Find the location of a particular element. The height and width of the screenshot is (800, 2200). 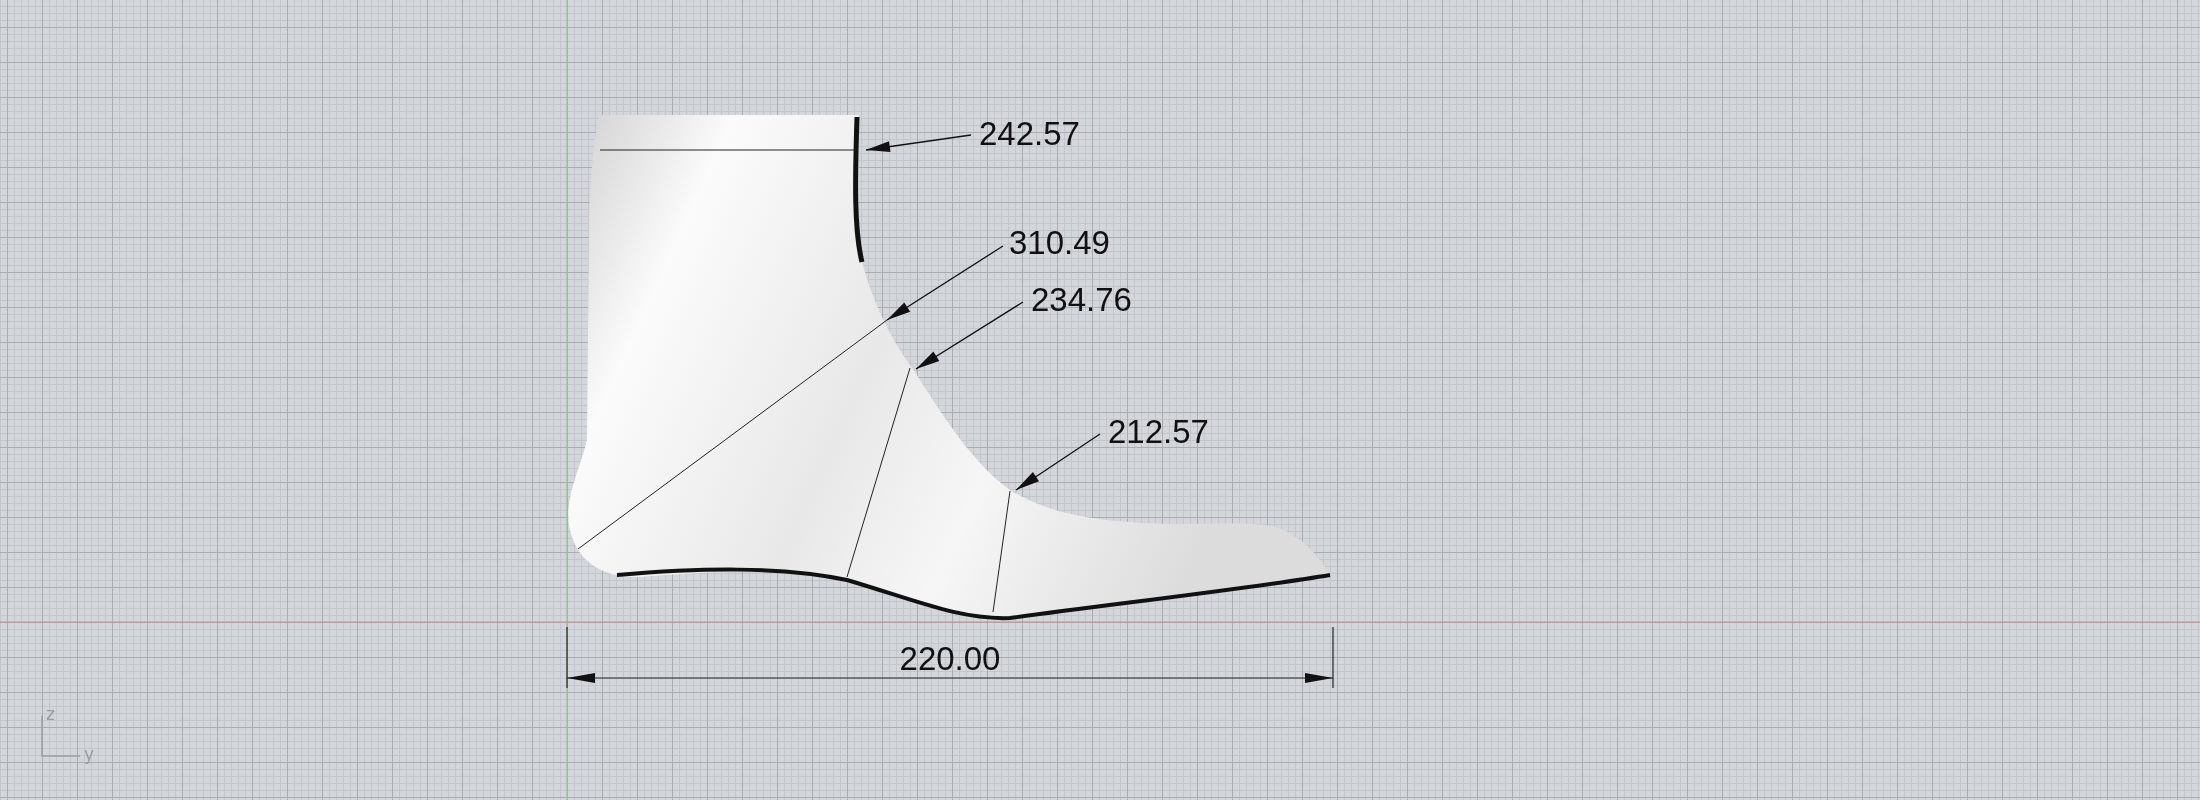

dimension-label: 310.49 is located at coordinates (1059, 242).